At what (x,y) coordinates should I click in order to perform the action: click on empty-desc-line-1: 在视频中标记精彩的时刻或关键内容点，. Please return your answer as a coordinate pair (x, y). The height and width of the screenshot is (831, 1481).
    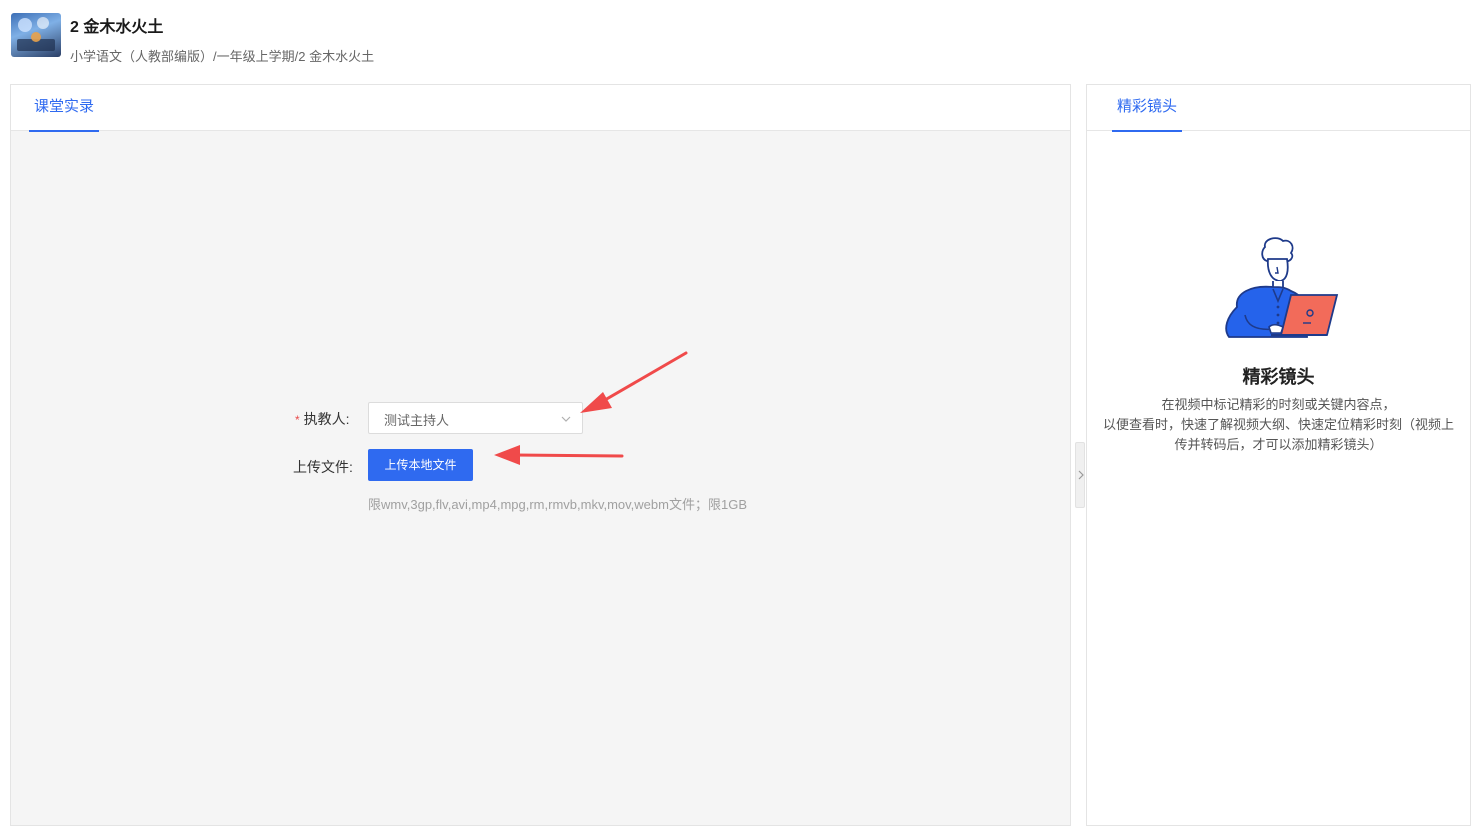
    Looking at the image, I should click on (1278, 404).